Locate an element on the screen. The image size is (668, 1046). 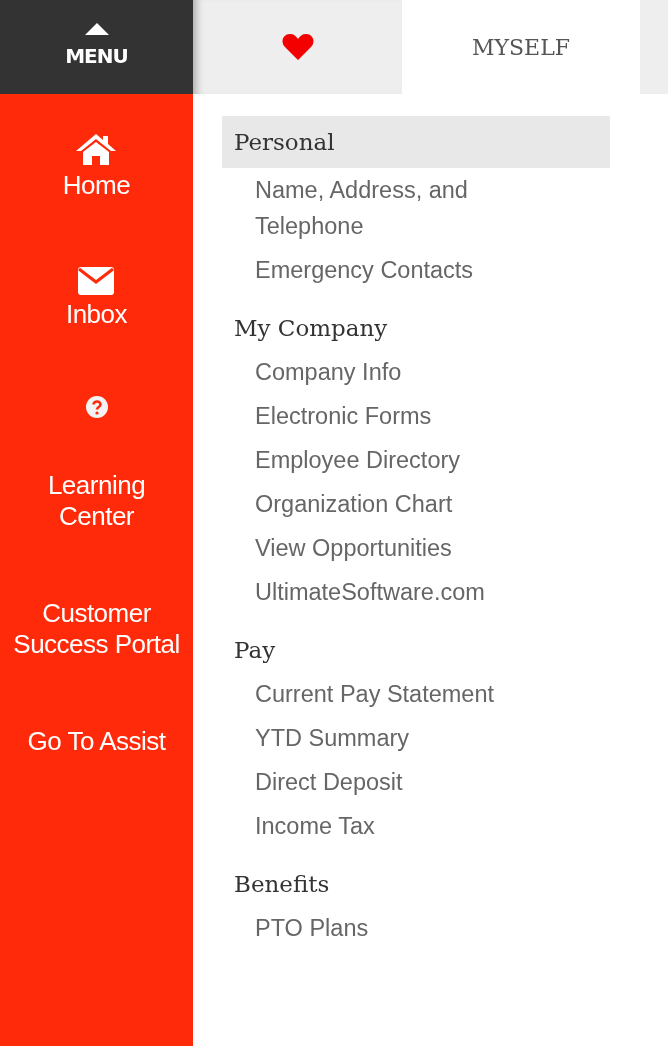
menu-link: Organization Chart is located at coordinates (372, 504).